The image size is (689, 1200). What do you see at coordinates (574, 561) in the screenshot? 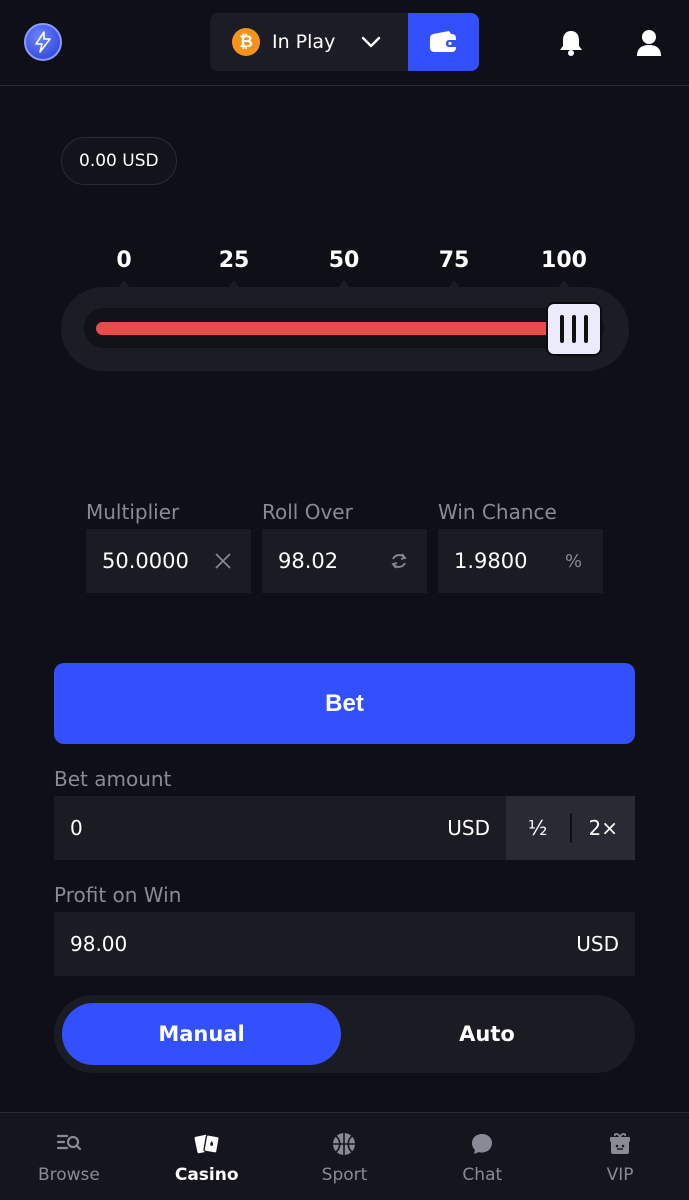
I see `percent-icon: %` at bounding box center [574, 561].